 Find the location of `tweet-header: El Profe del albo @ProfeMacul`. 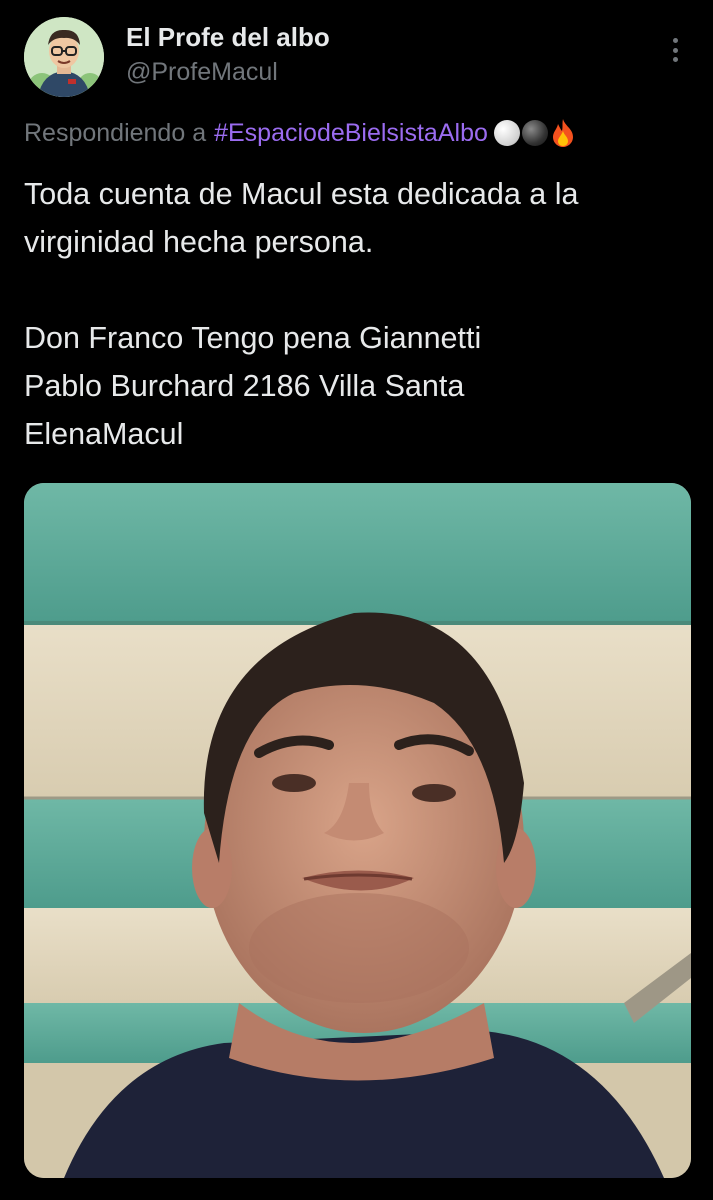

tweet-header: El Profe del albo @ProfeMacul is located at coordinates (356, 55).